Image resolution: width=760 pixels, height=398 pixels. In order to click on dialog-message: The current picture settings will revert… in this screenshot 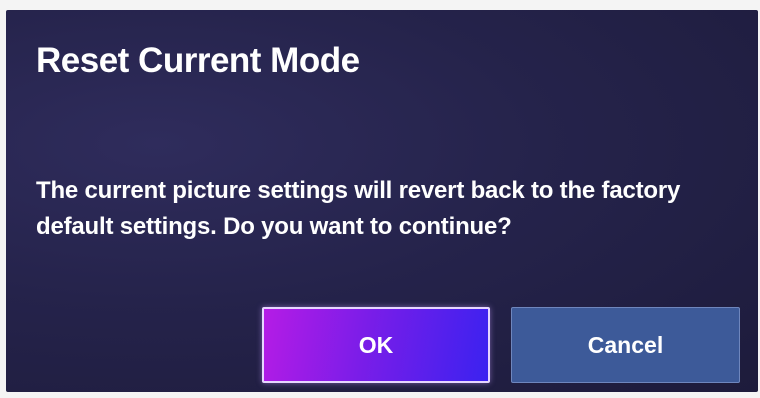, I will do `click(358, 208)`.